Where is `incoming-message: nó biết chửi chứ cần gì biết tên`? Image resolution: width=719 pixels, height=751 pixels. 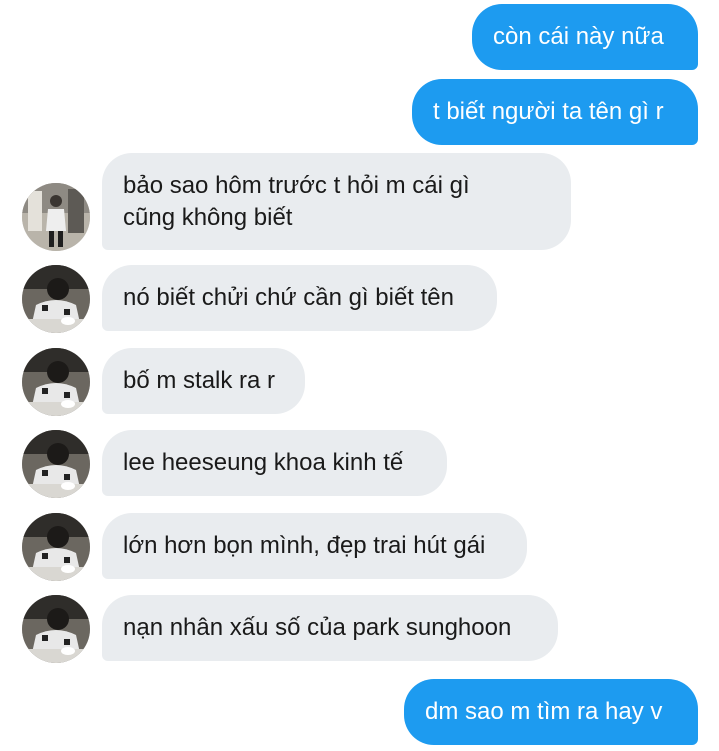
incoming-message: nó biết chửi chứ cần gì biết tên is located at coordinates (299, 298).